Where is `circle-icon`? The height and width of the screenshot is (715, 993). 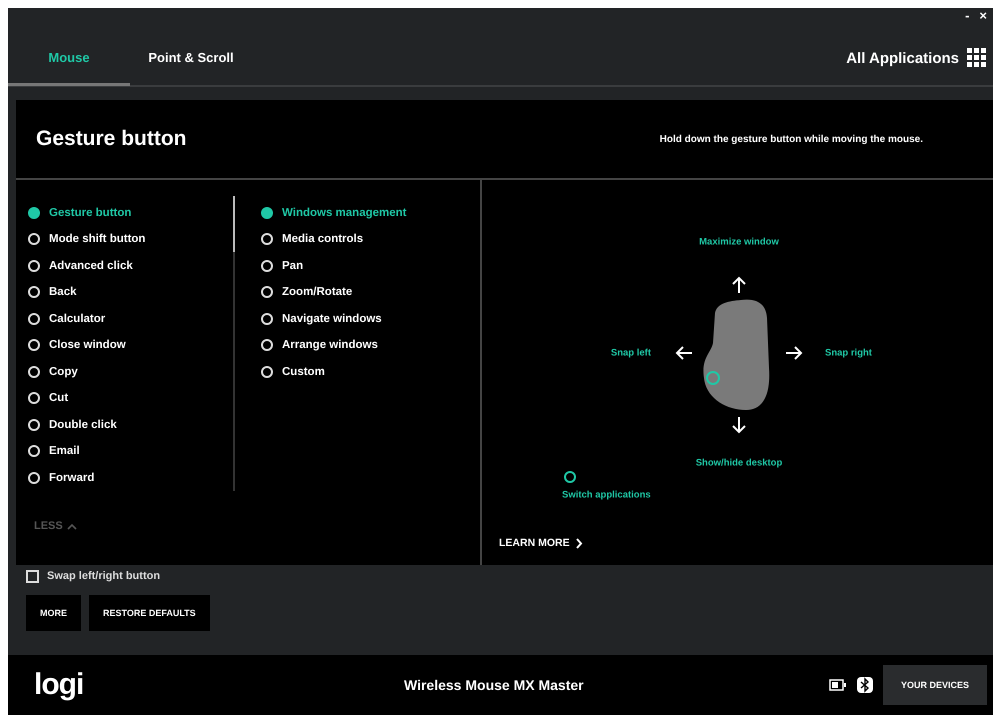 circle-icon is located at coordinates (570, 477).